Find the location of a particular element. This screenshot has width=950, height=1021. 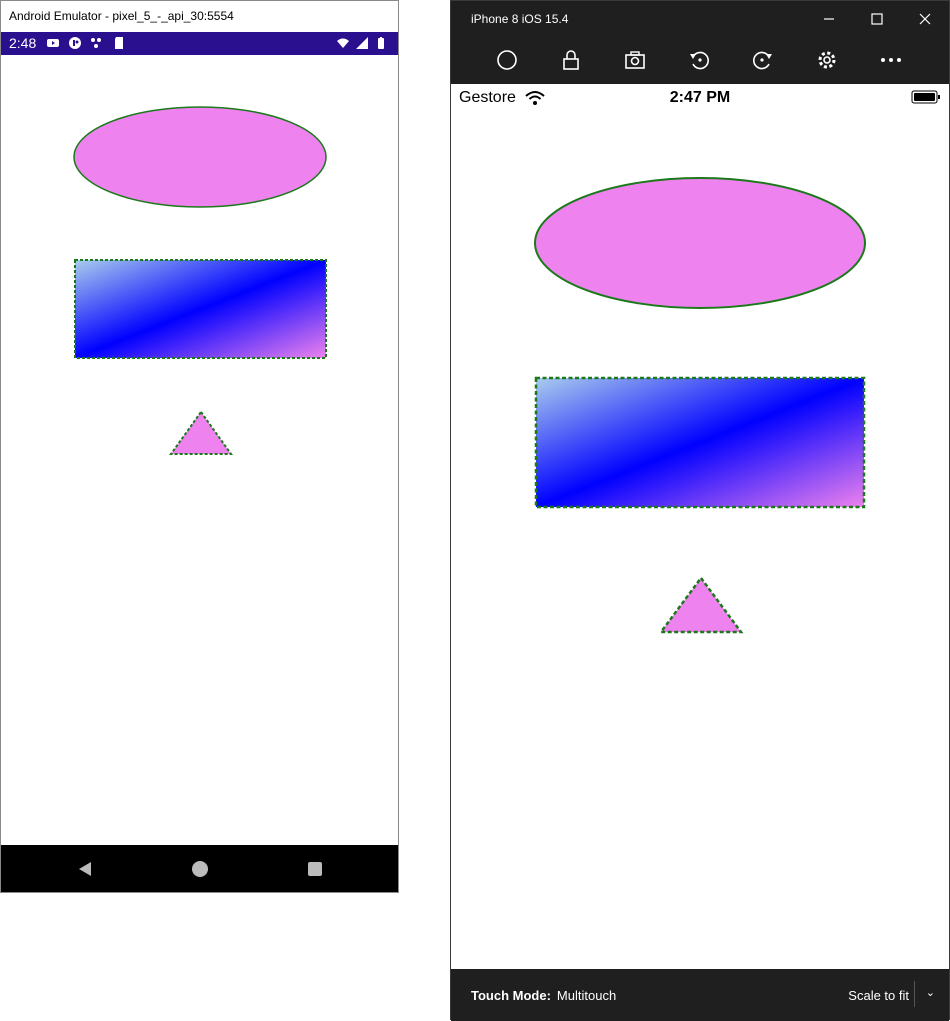

bottom-bar-divider is located at coordinates (914, 994).